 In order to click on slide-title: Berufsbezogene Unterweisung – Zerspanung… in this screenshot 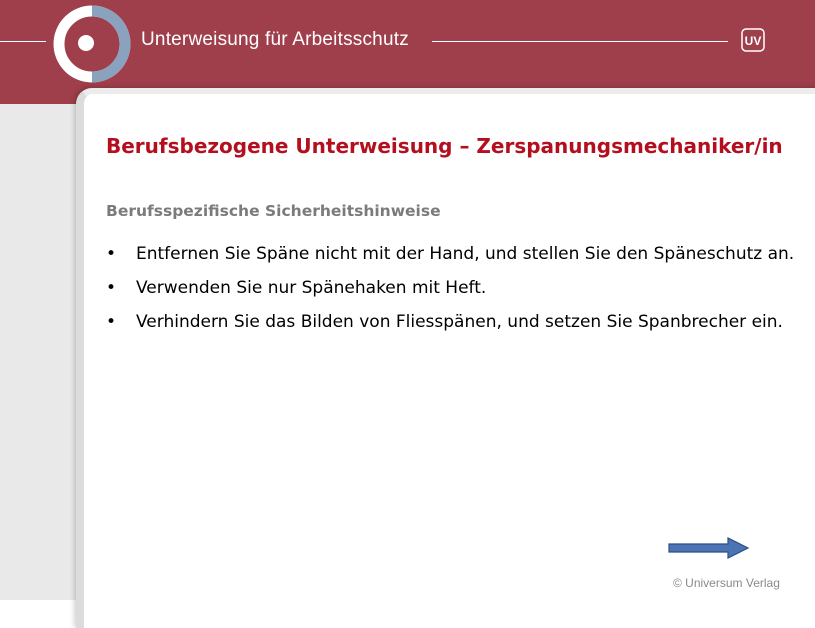, I will do `click(444, 146)`.